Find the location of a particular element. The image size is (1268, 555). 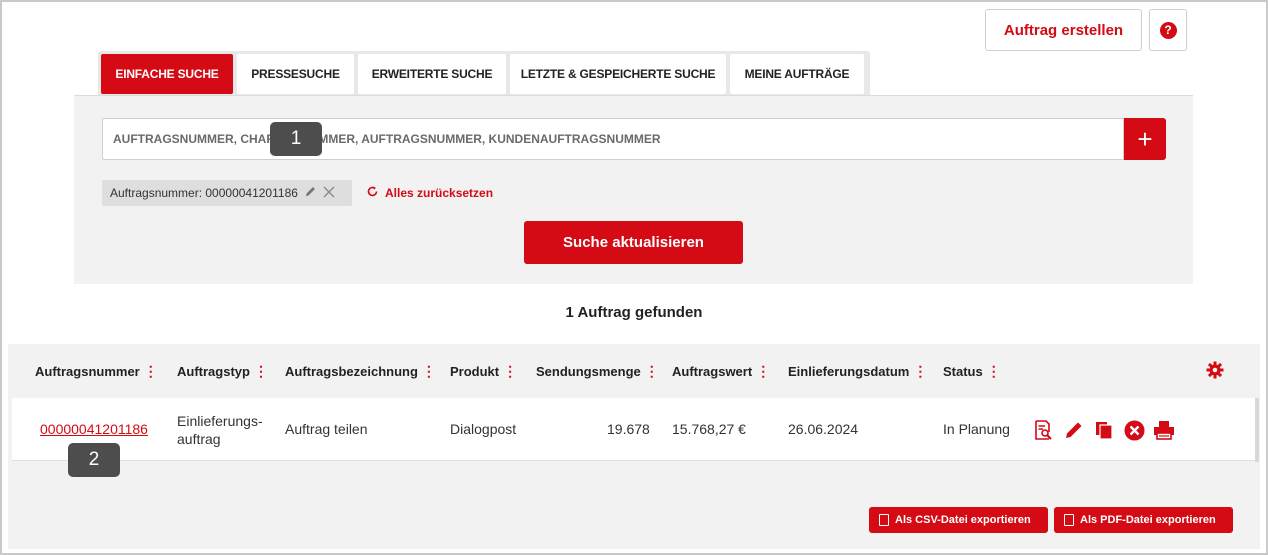

annotation-marker-2: 2 is located at coordinates (94, 460).